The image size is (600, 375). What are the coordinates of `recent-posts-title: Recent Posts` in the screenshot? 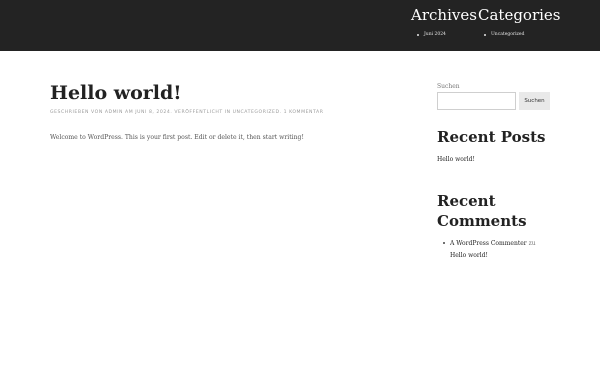 It's located at (491, 137).